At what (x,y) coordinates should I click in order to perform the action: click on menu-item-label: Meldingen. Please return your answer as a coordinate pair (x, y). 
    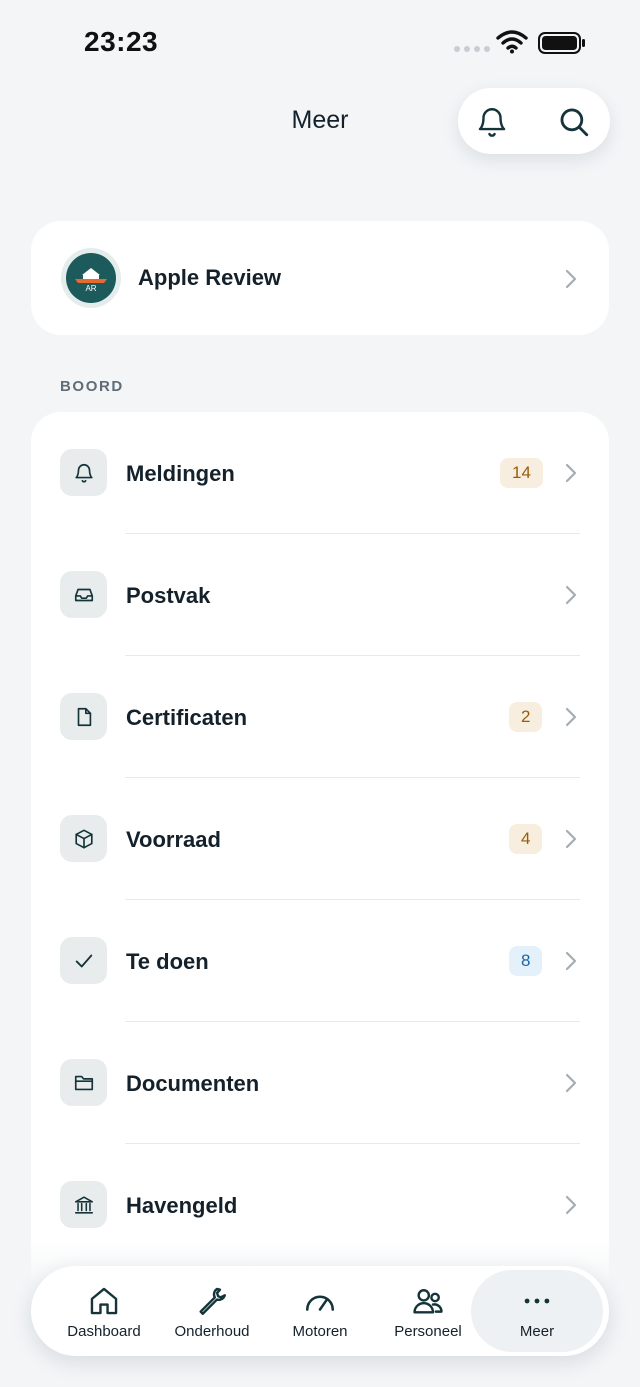
    Looking at the image, I should click on (180, 473).